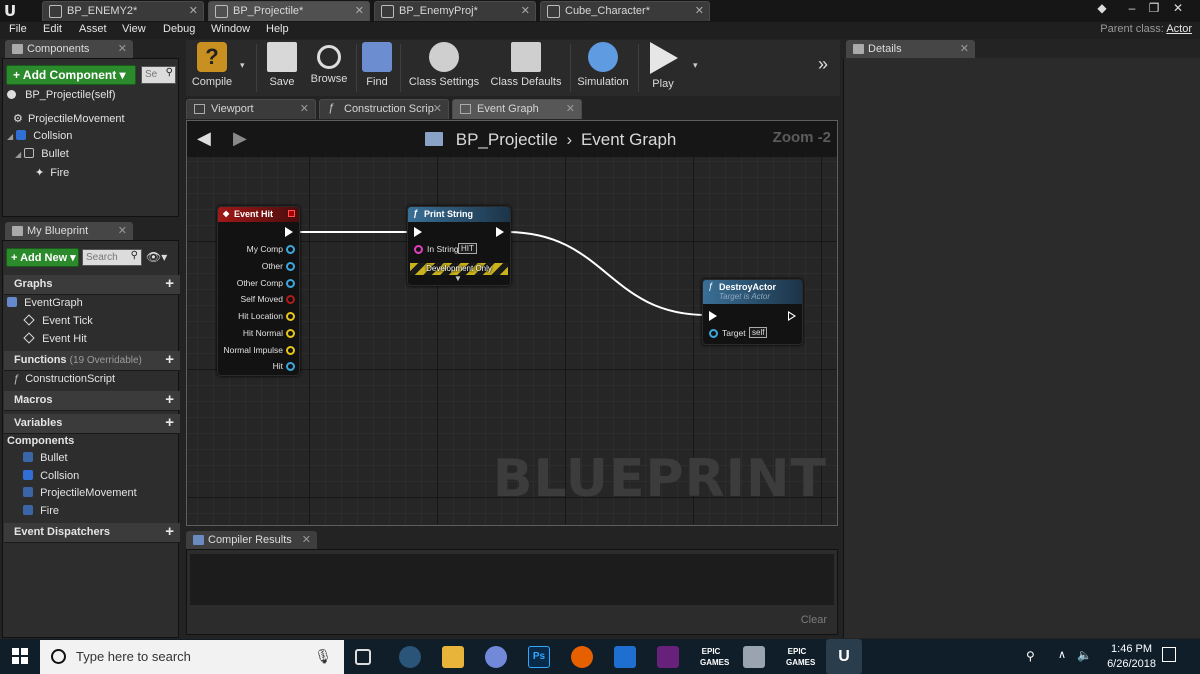 The height and width of the screenshot is (674, 1200). What do you see at coordinates (714, 657) in the screenshot?
I see `epic-games-launcher-icon: EPIC GAMES` at bounding box center [714, 657].